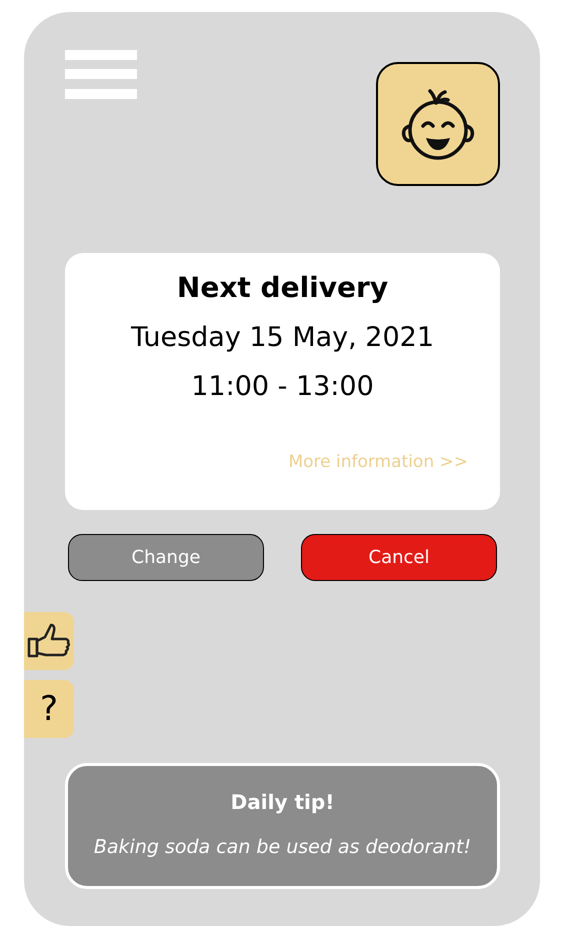 The width and height of the screenshot is (562, 926). Describe the element at coordinates (282, 802) in the screenshot. I see `tip-title: Daily tip!` at that location.